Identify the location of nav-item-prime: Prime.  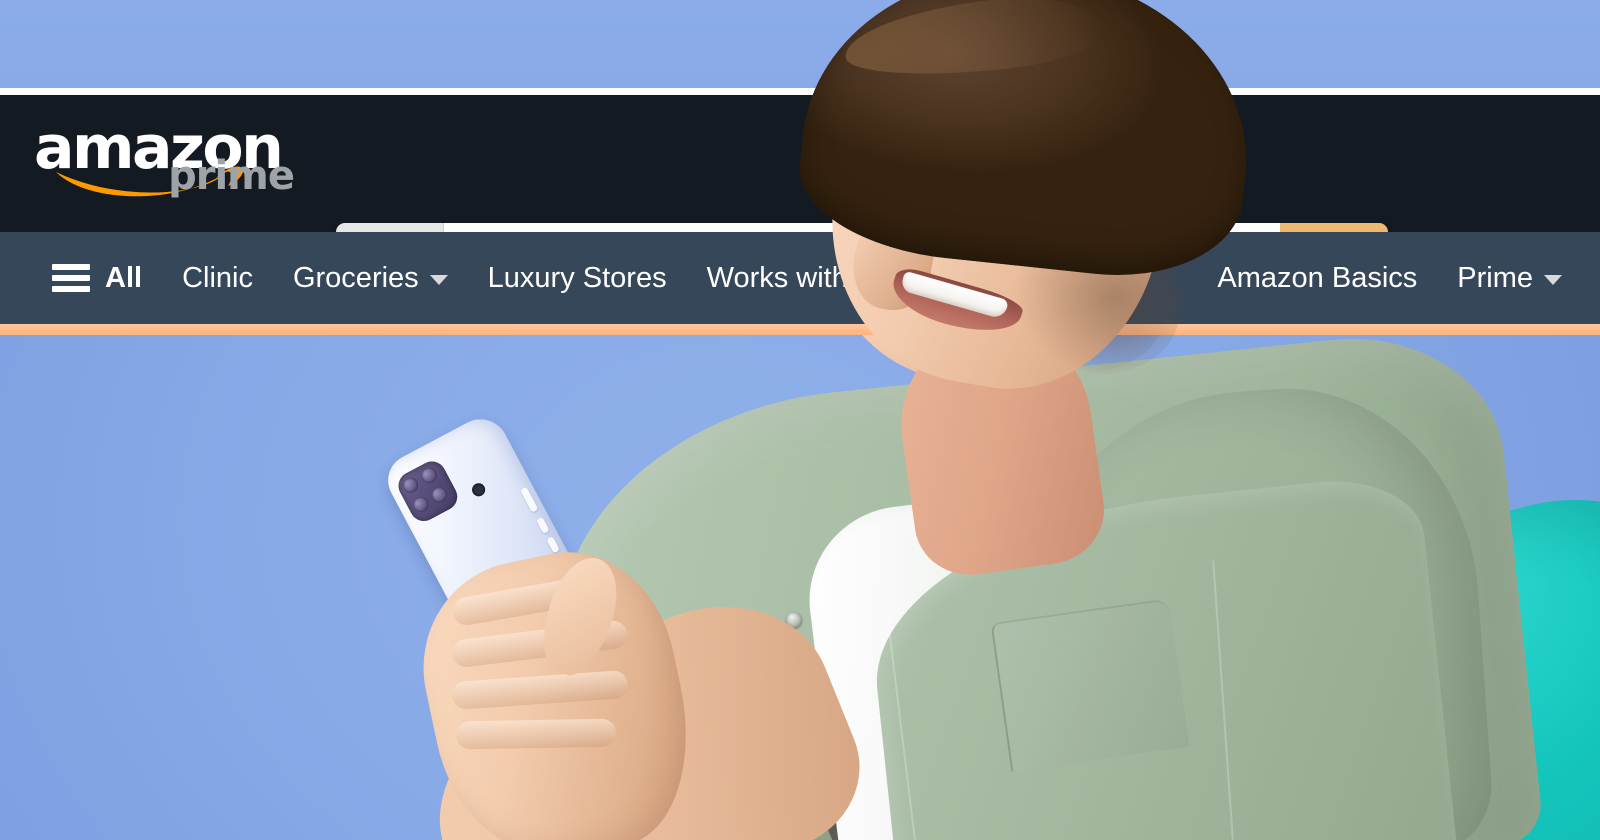
(1509, 278).